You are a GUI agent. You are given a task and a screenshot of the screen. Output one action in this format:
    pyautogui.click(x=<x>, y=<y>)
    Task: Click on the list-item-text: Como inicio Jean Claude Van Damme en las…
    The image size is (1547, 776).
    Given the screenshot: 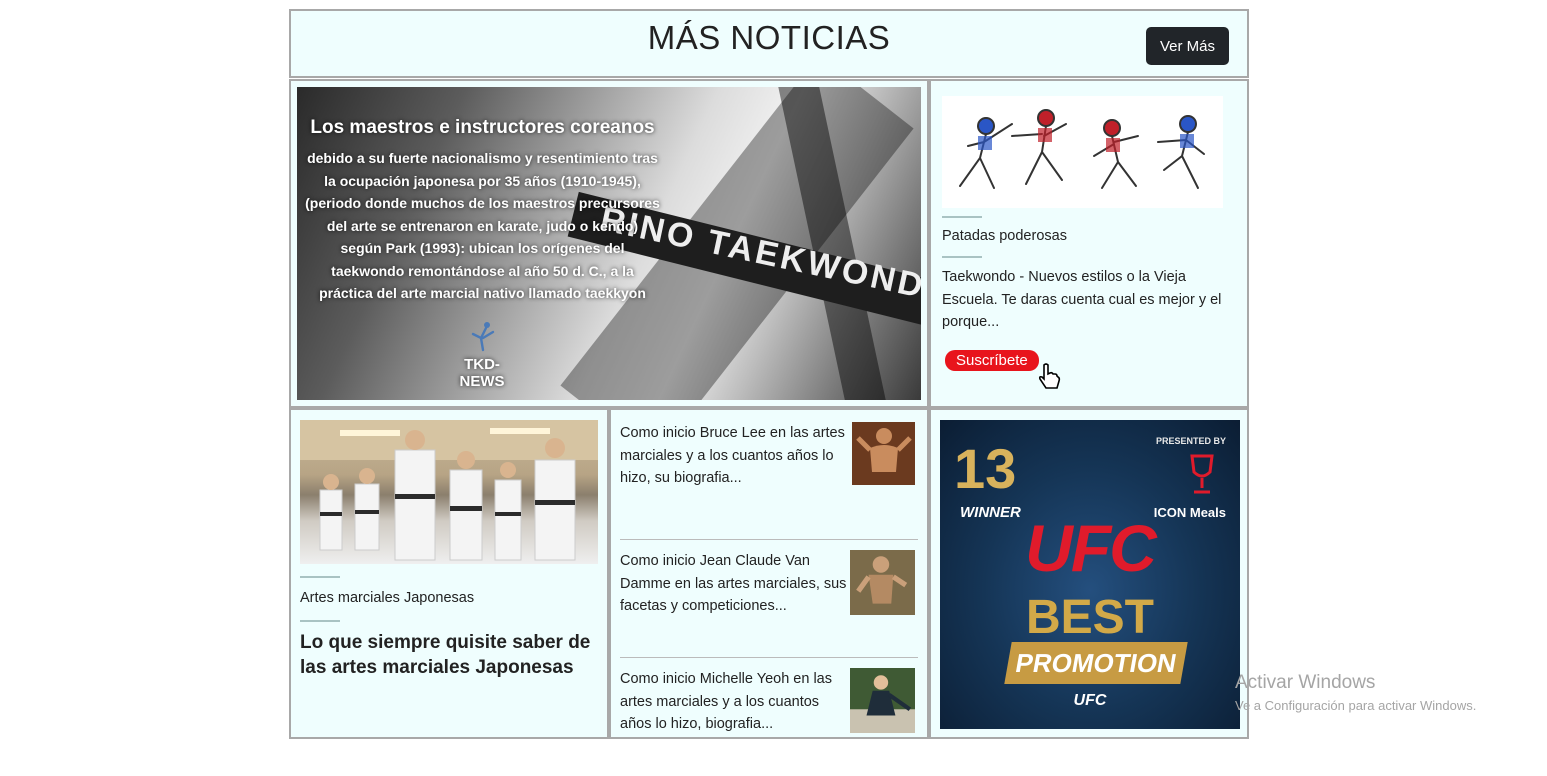 What is the action you would take?
    pyautogui.click(x=736, y=584)
    